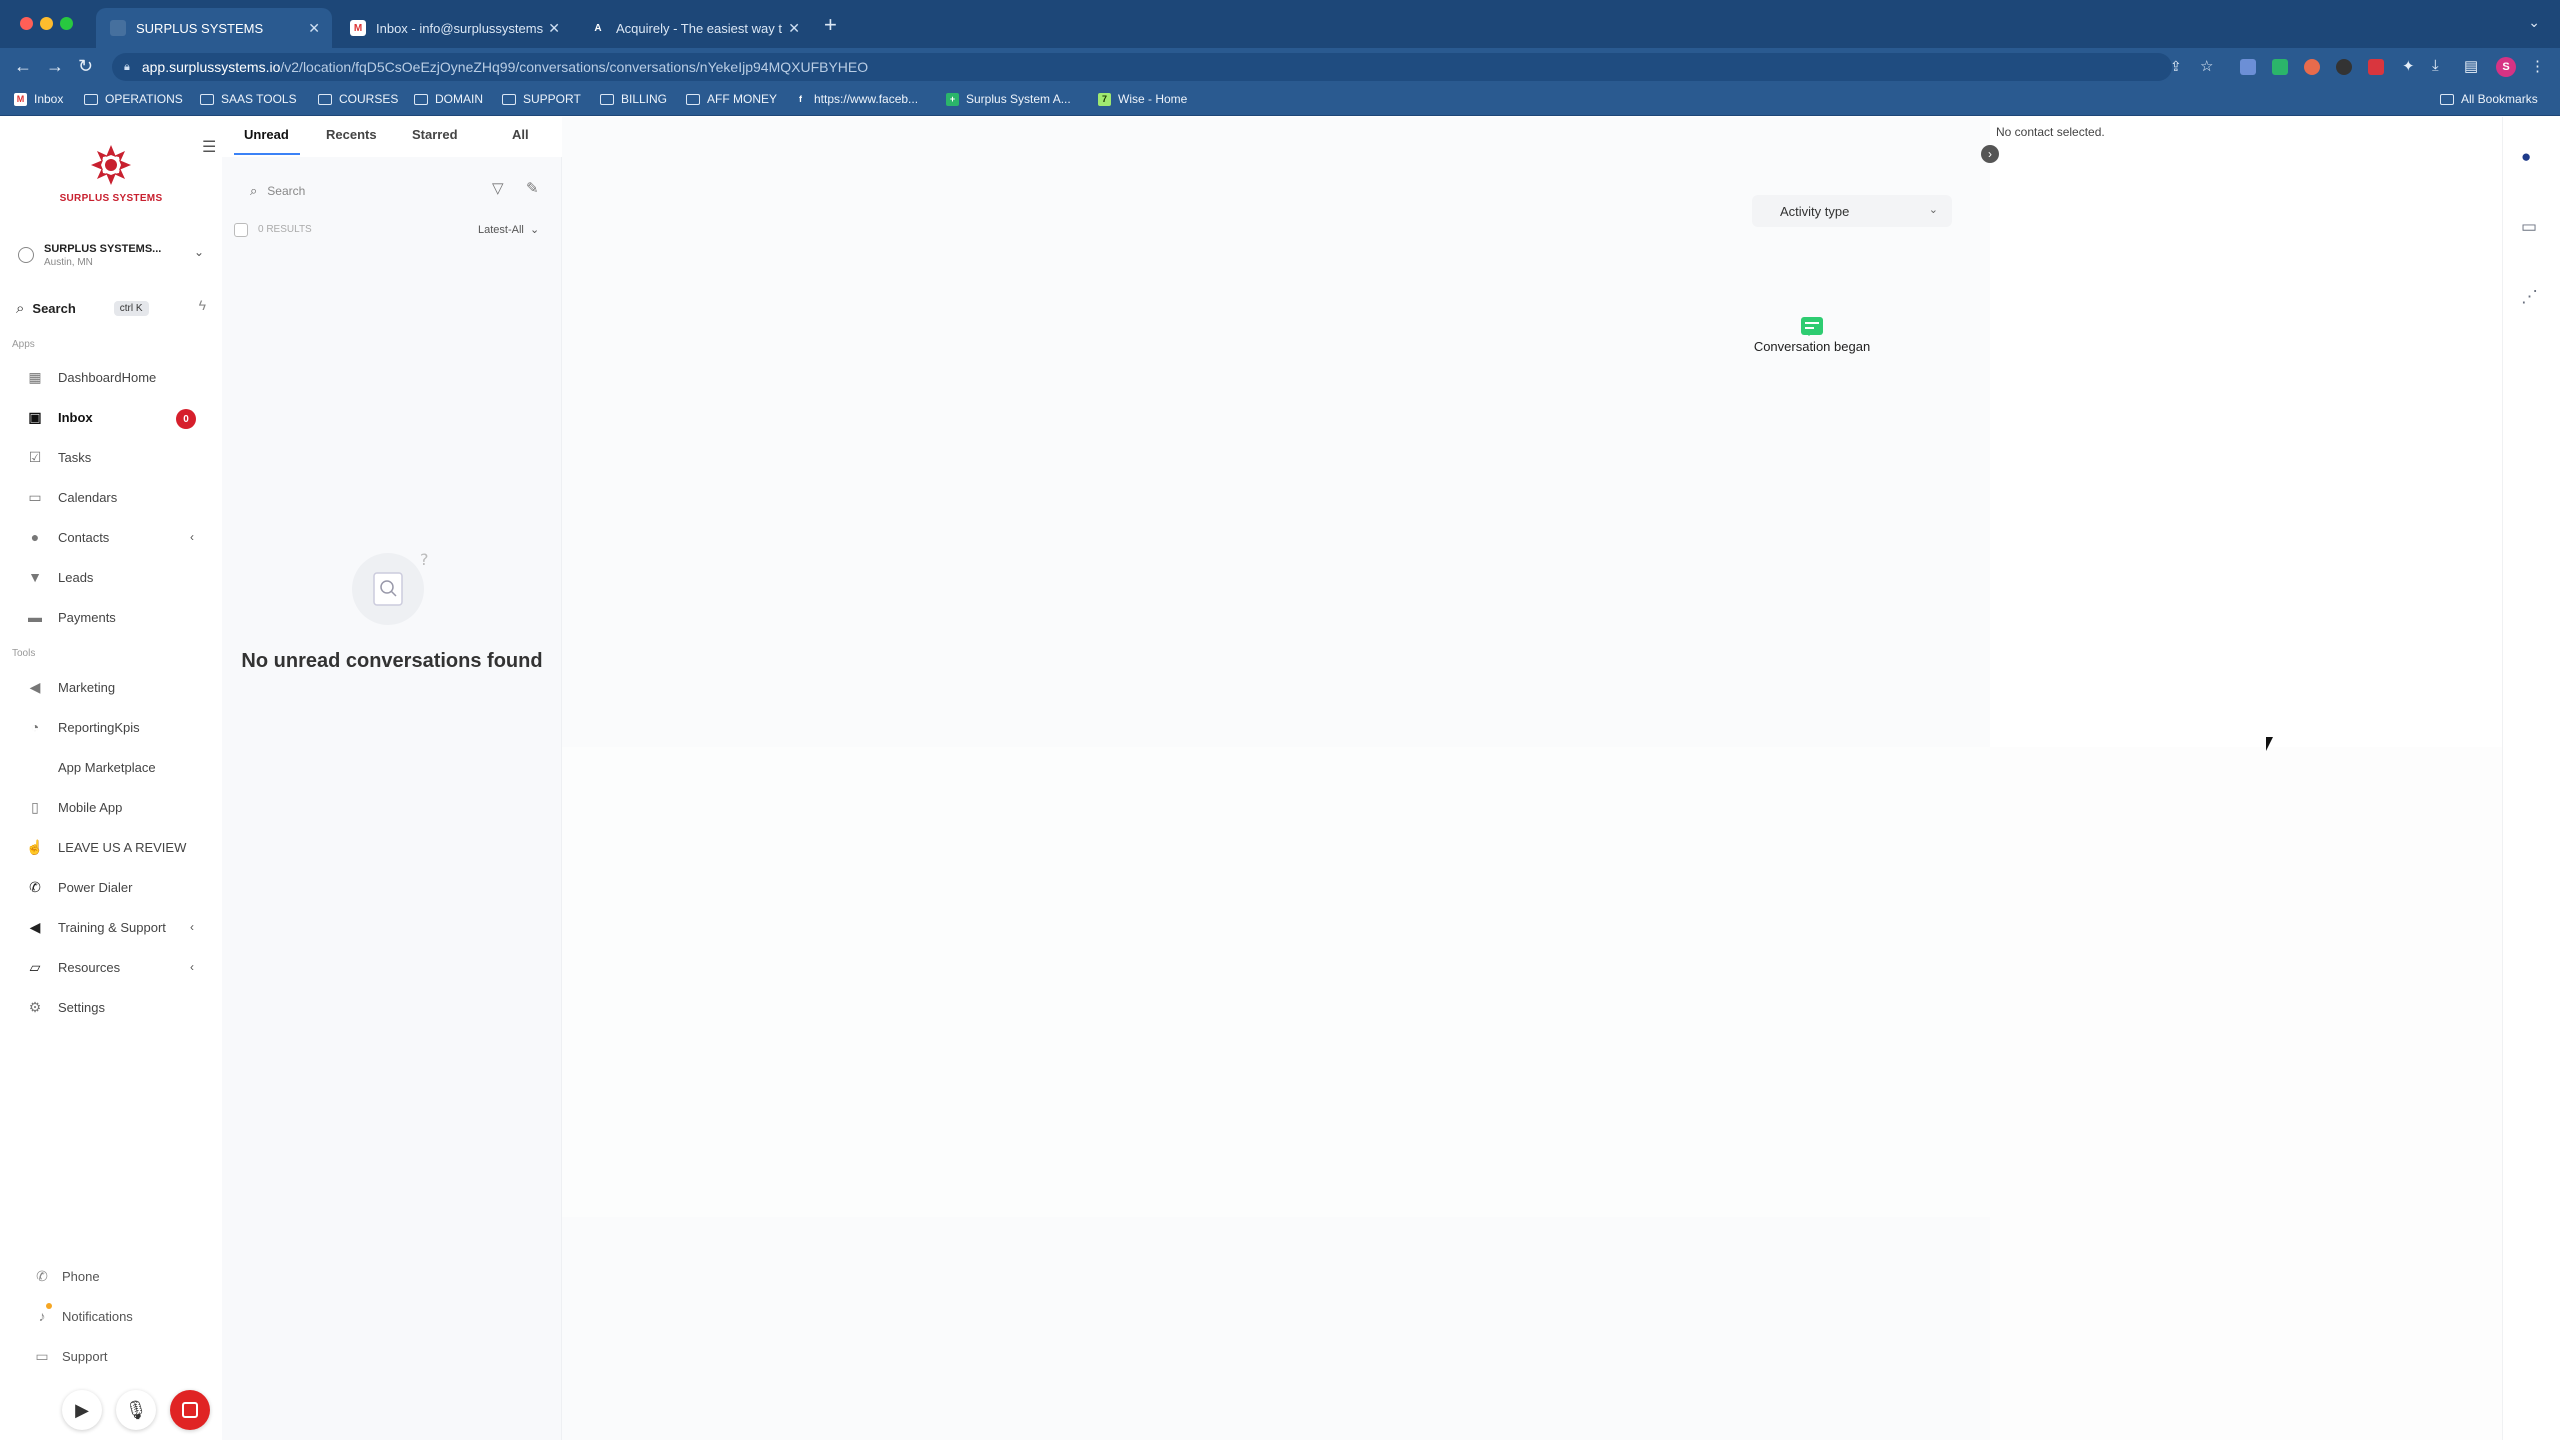 The image size is (2560, 1440). I want to click on bookmark-label: Inbox, so click(49, 99).